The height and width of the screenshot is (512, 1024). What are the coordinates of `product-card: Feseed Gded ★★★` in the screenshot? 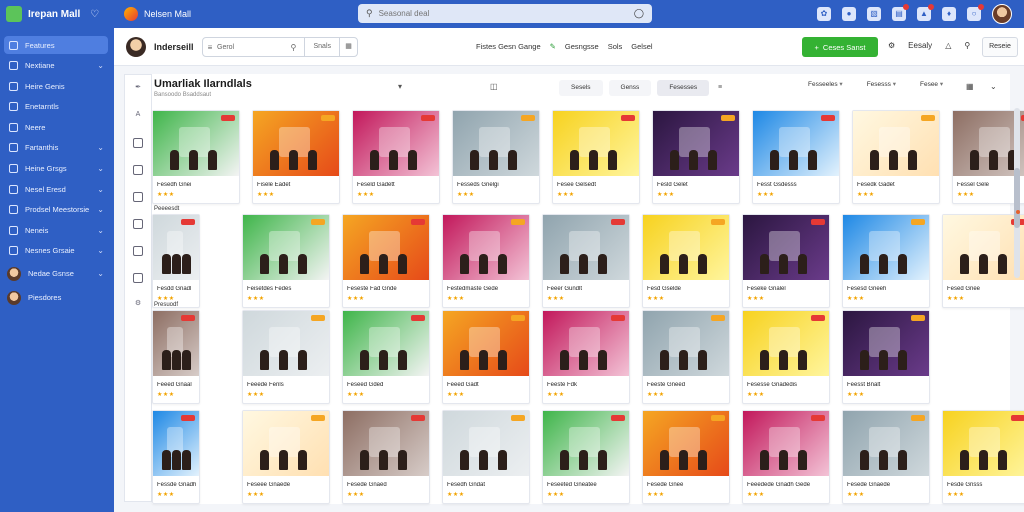 It's located at (386, 357).